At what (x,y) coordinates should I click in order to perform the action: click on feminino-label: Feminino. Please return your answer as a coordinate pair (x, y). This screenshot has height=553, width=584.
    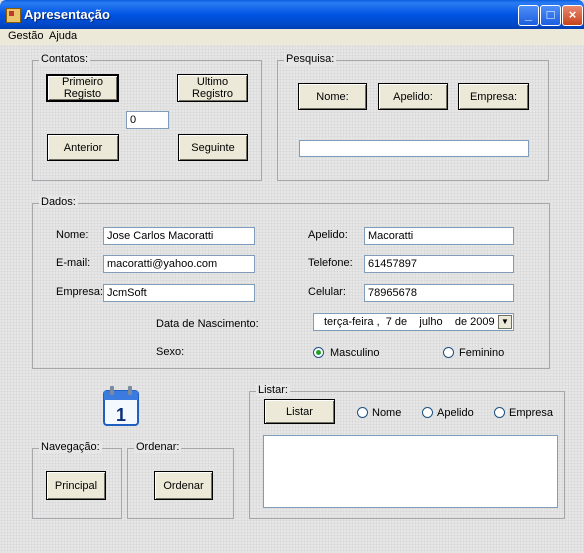
    Looking at the image, I should click on (482, 353).